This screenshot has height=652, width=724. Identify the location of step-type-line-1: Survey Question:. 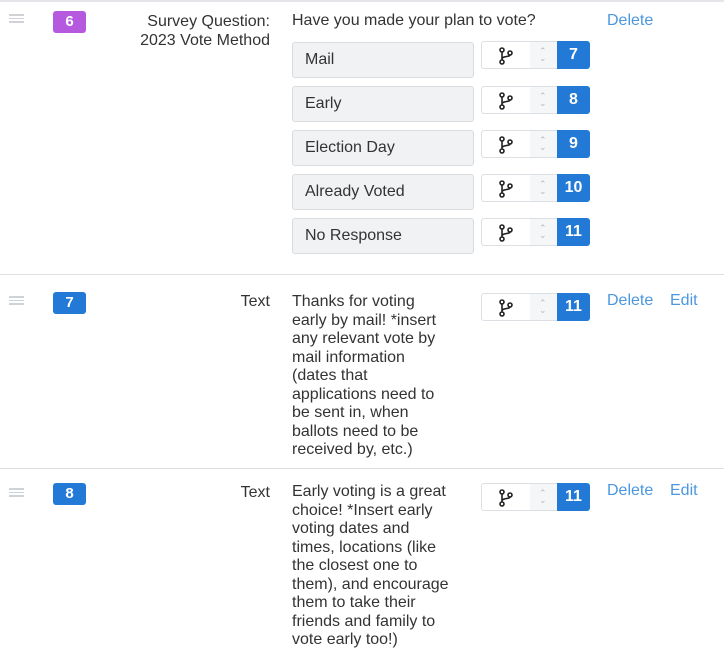
(208, 21).